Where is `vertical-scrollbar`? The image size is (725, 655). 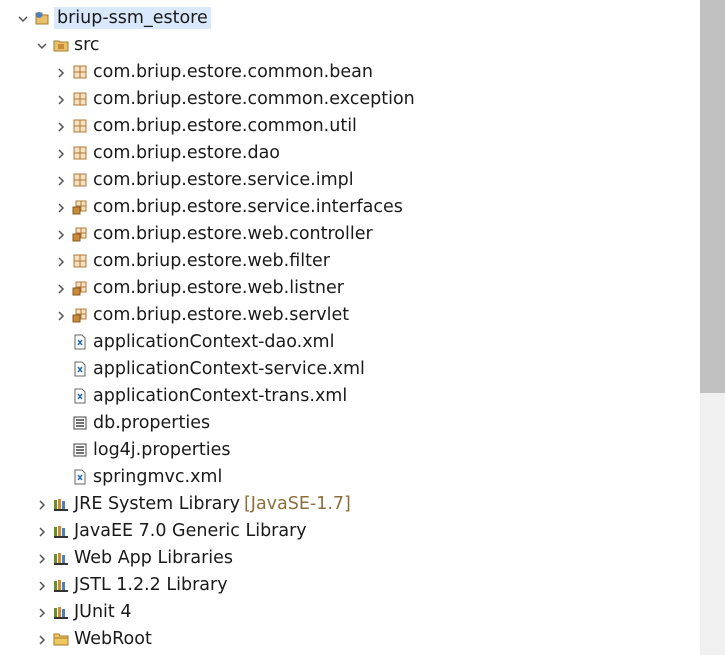
vertical-scrollbar is located at coordinates (712, 327).